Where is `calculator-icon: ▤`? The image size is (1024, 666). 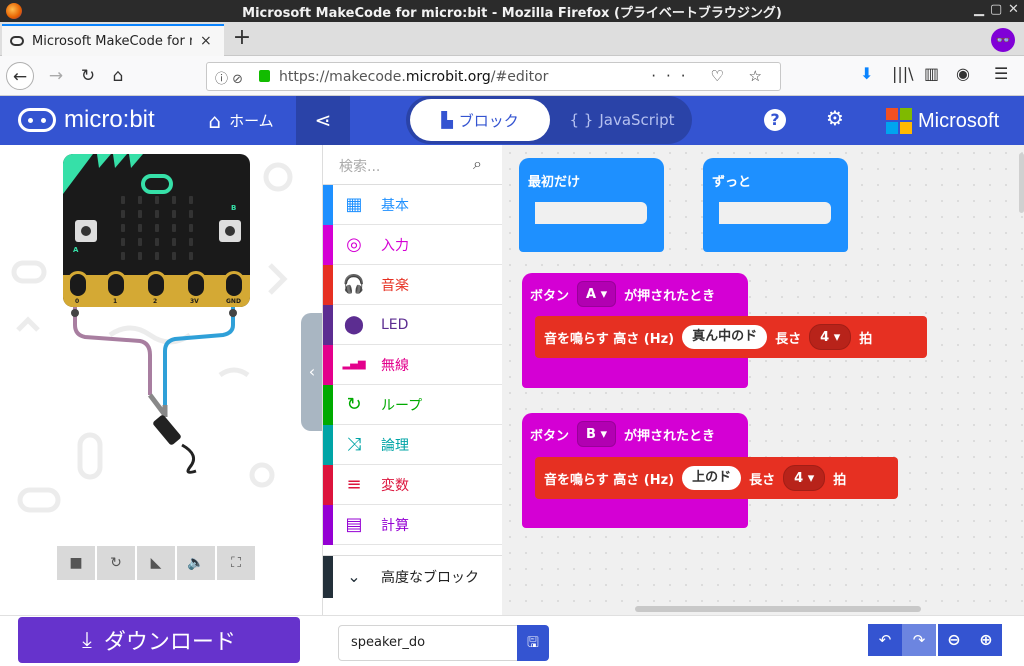 calculator-icon: ▤ is located at coordinates (354, 524).